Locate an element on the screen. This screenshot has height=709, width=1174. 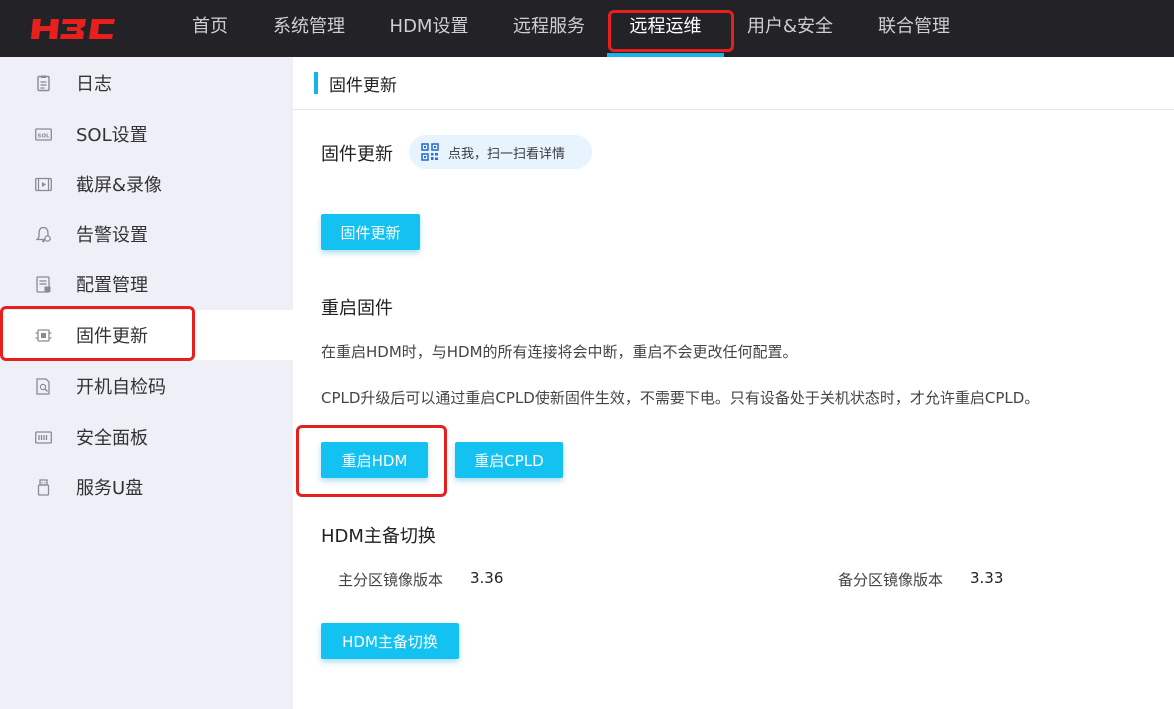
h3c-logo is located at coordinates (73, 29).